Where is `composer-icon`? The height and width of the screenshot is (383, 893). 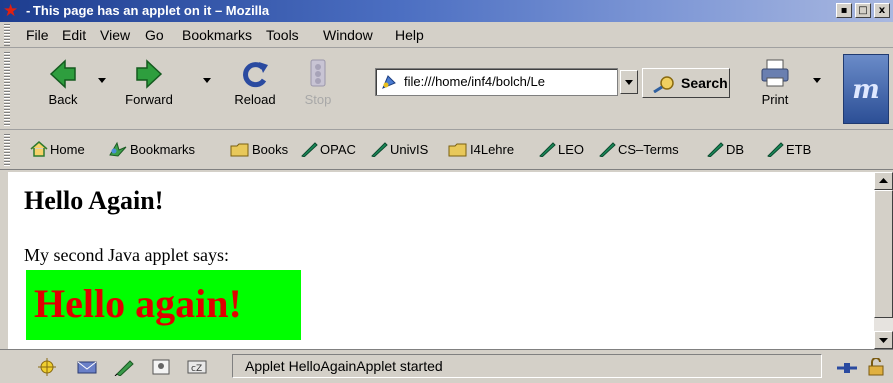
composer-icon is located at coordinates (125, 367).